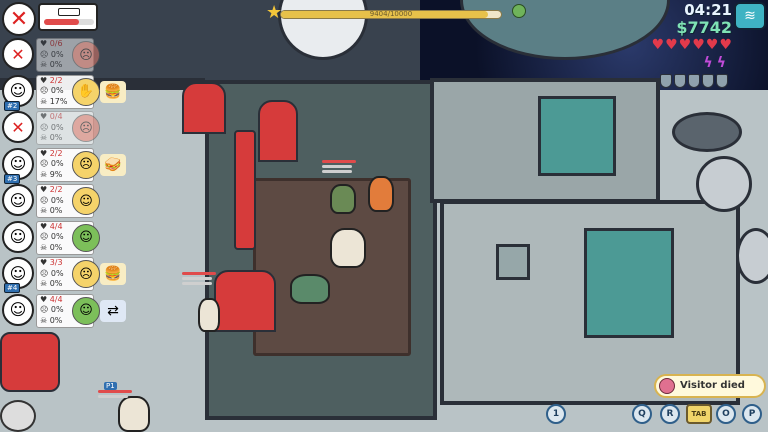 The width and height of the screenshot is (768, 432). I want to click on crew-hp: 0/6, so click(56, 43).